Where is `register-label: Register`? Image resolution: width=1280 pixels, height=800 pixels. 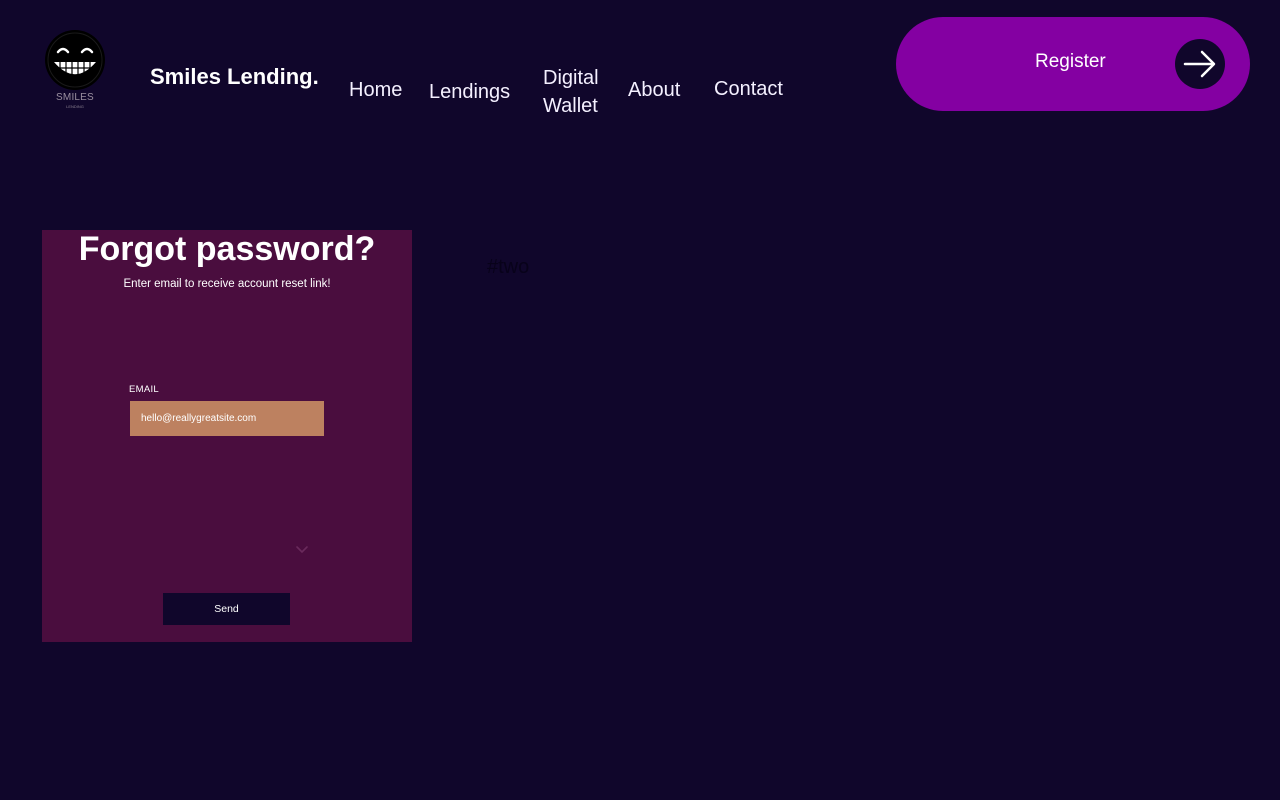 register-label: Register is located at coordinates (1070, 61).